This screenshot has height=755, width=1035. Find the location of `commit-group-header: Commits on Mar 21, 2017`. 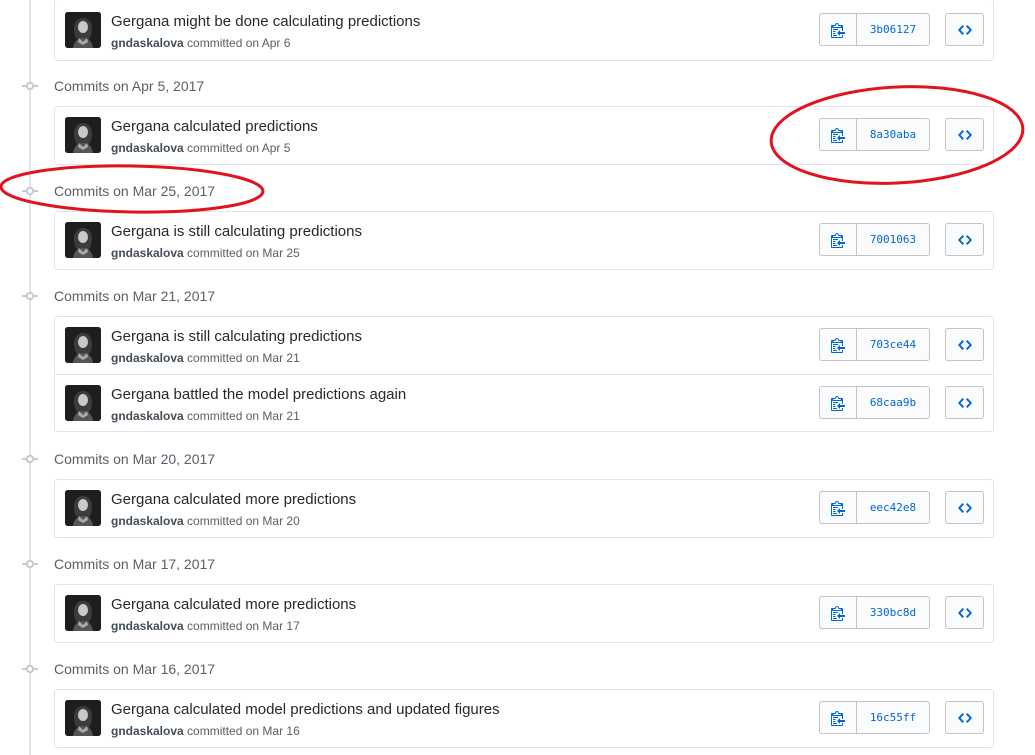

commit-group-header: Commits on Mar 21, 2017 is located at coordinates (118, 296).